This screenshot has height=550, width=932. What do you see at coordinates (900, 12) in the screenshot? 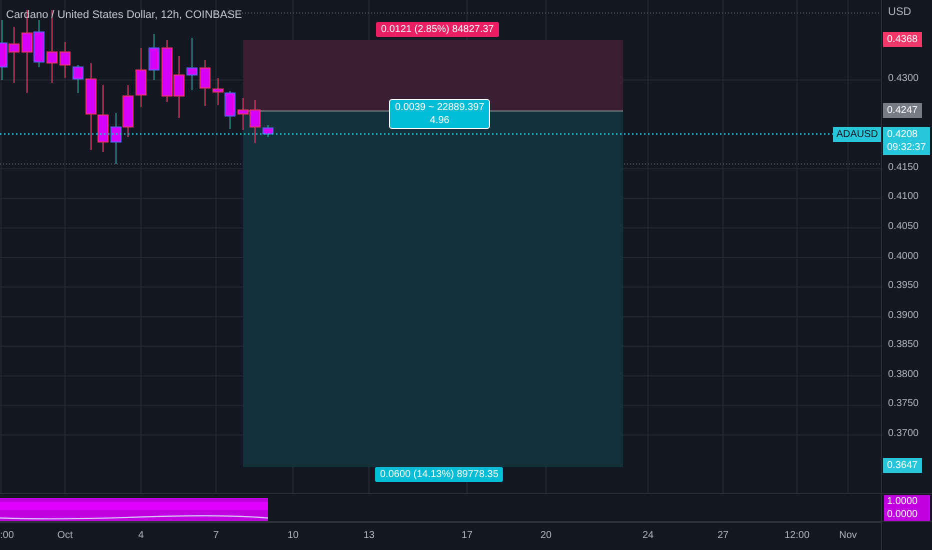
I see `currency-label: USD` at bounding box center [900, 12].